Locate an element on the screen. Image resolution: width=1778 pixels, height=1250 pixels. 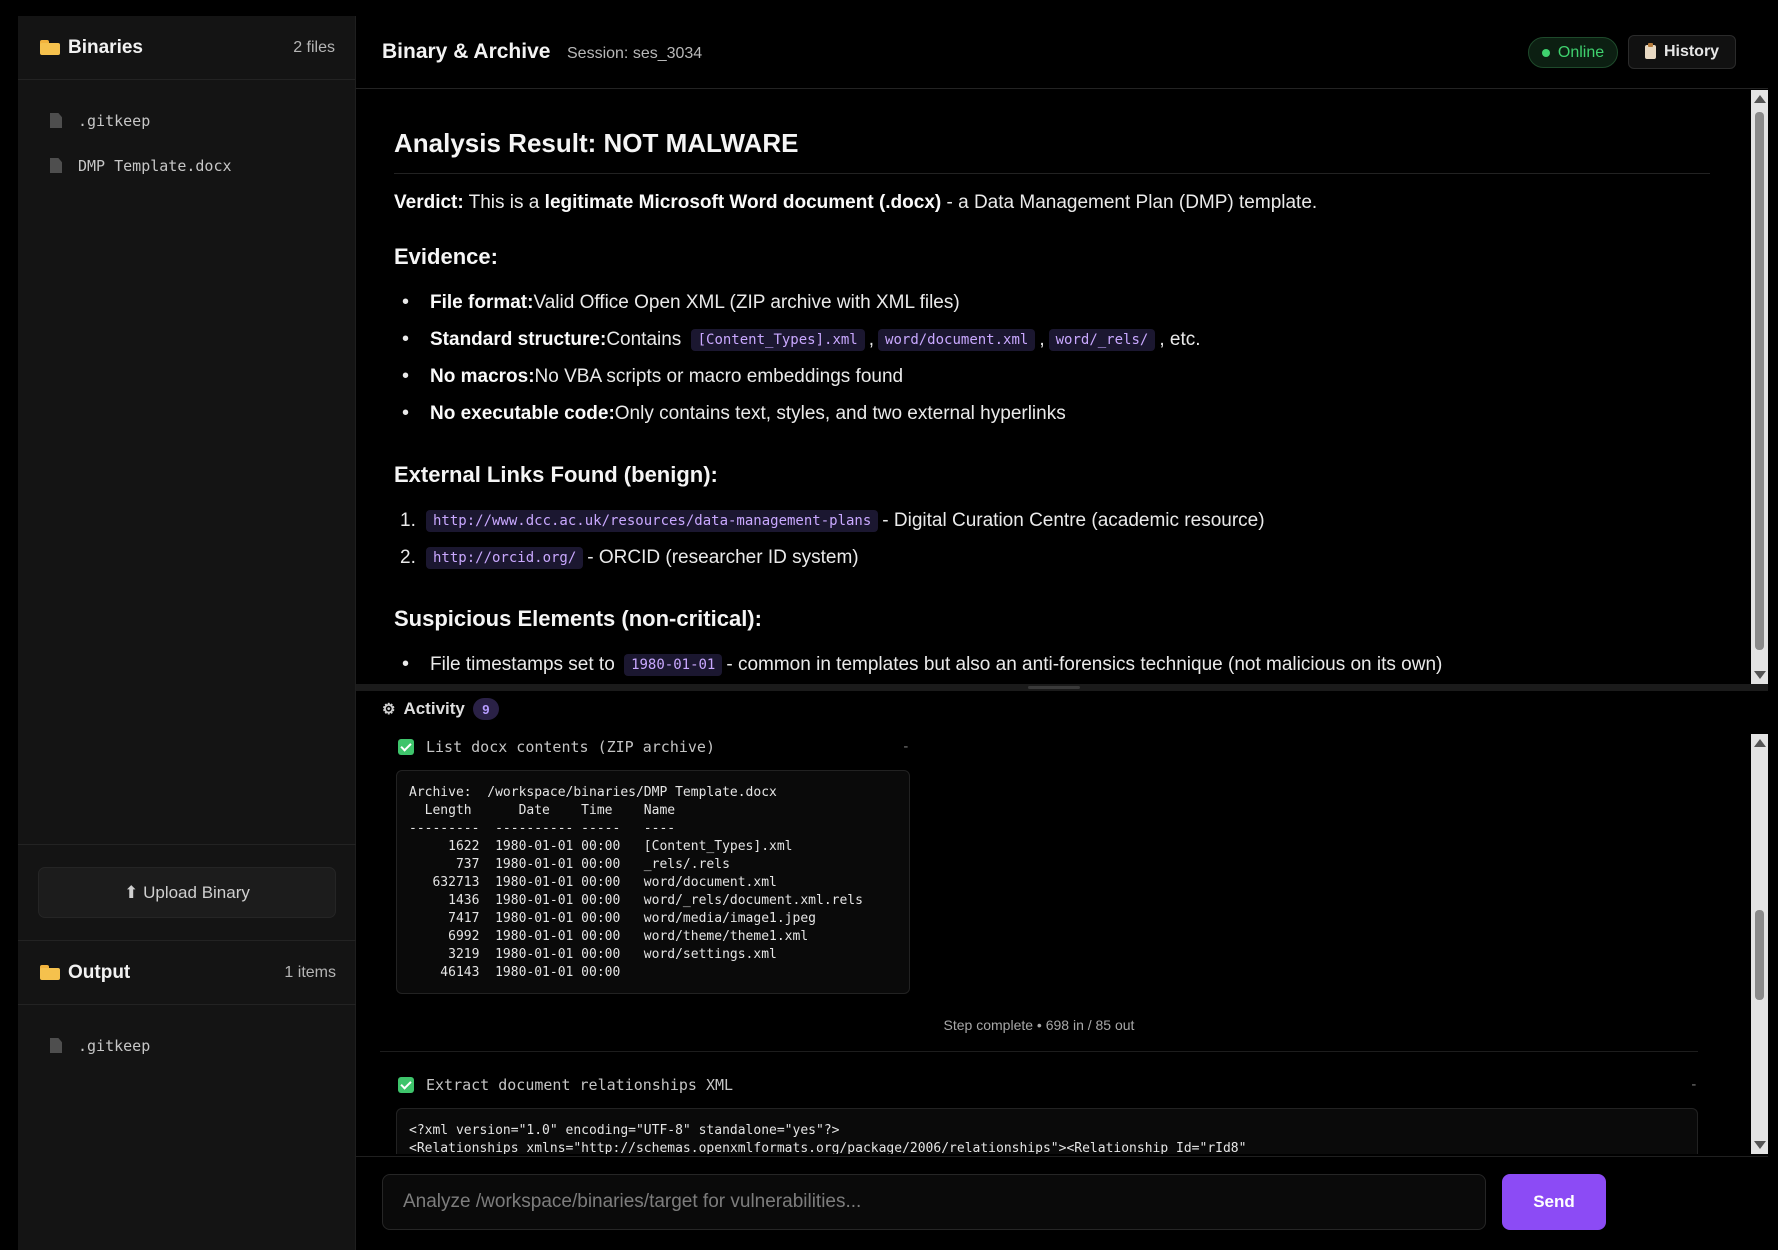
upload-binary-button: ⬆ Upload Binary is located at coordinates (187, 892).